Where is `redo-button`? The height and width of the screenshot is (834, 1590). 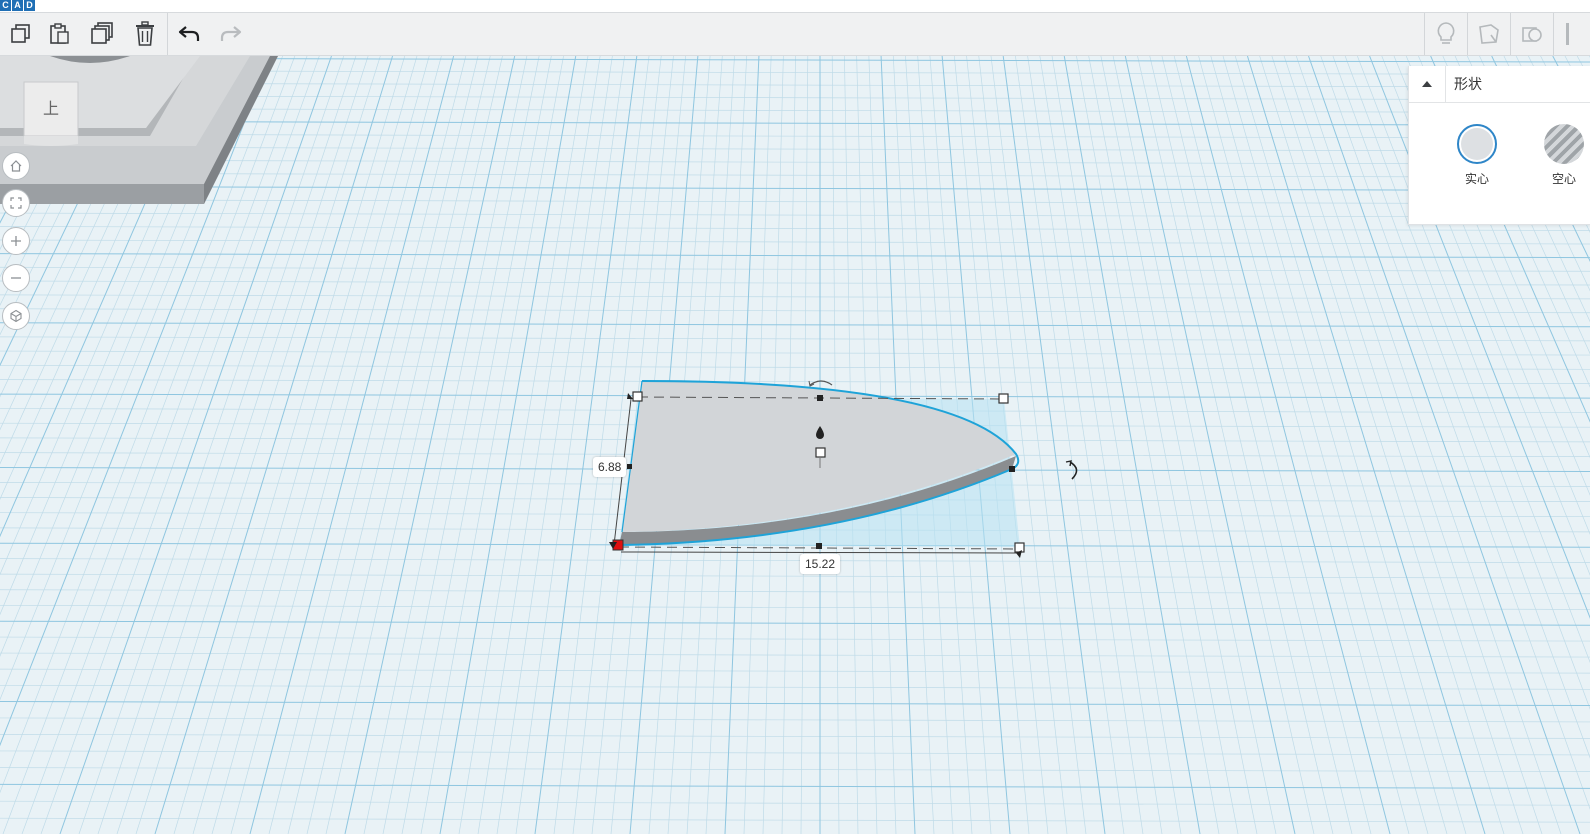 redo-button is located at coordinates (231, 34).